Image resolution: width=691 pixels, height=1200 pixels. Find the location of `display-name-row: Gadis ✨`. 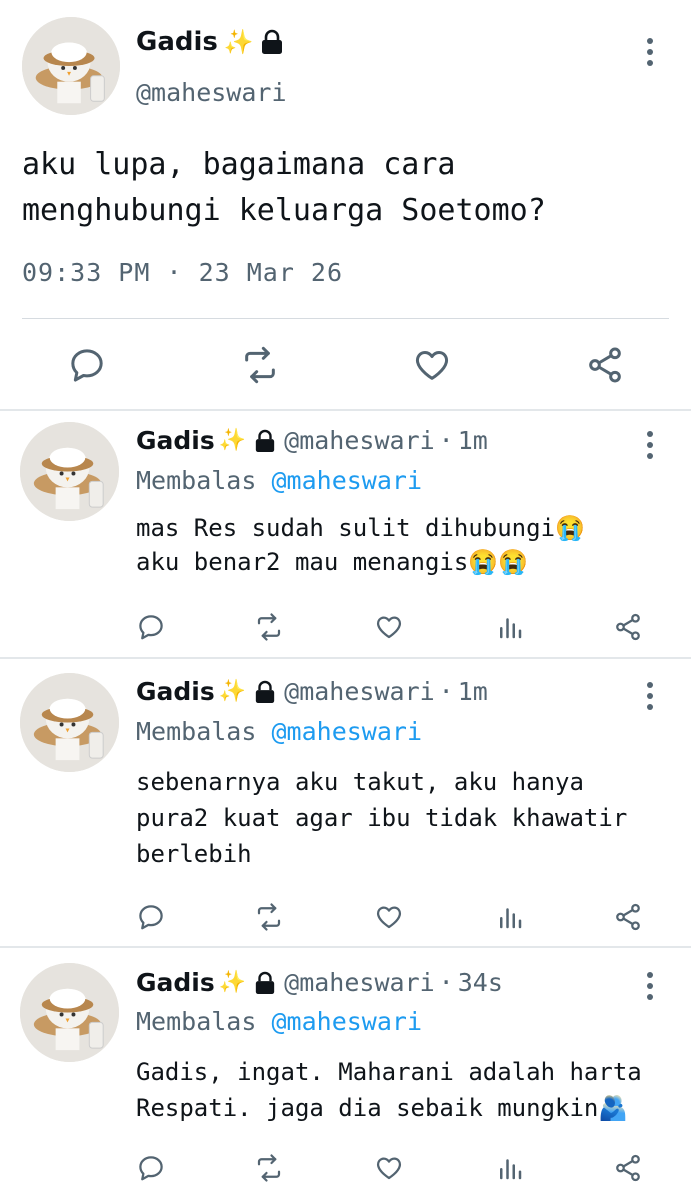

display-name-row: Gadis ✨ is located at coordinates (210, 42).